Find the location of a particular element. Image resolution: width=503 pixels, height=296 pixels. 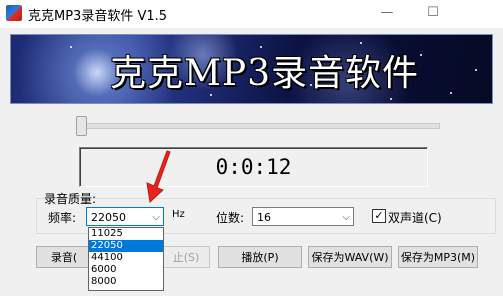

frequency-option: 11025 is located at coordinates (126, 234).